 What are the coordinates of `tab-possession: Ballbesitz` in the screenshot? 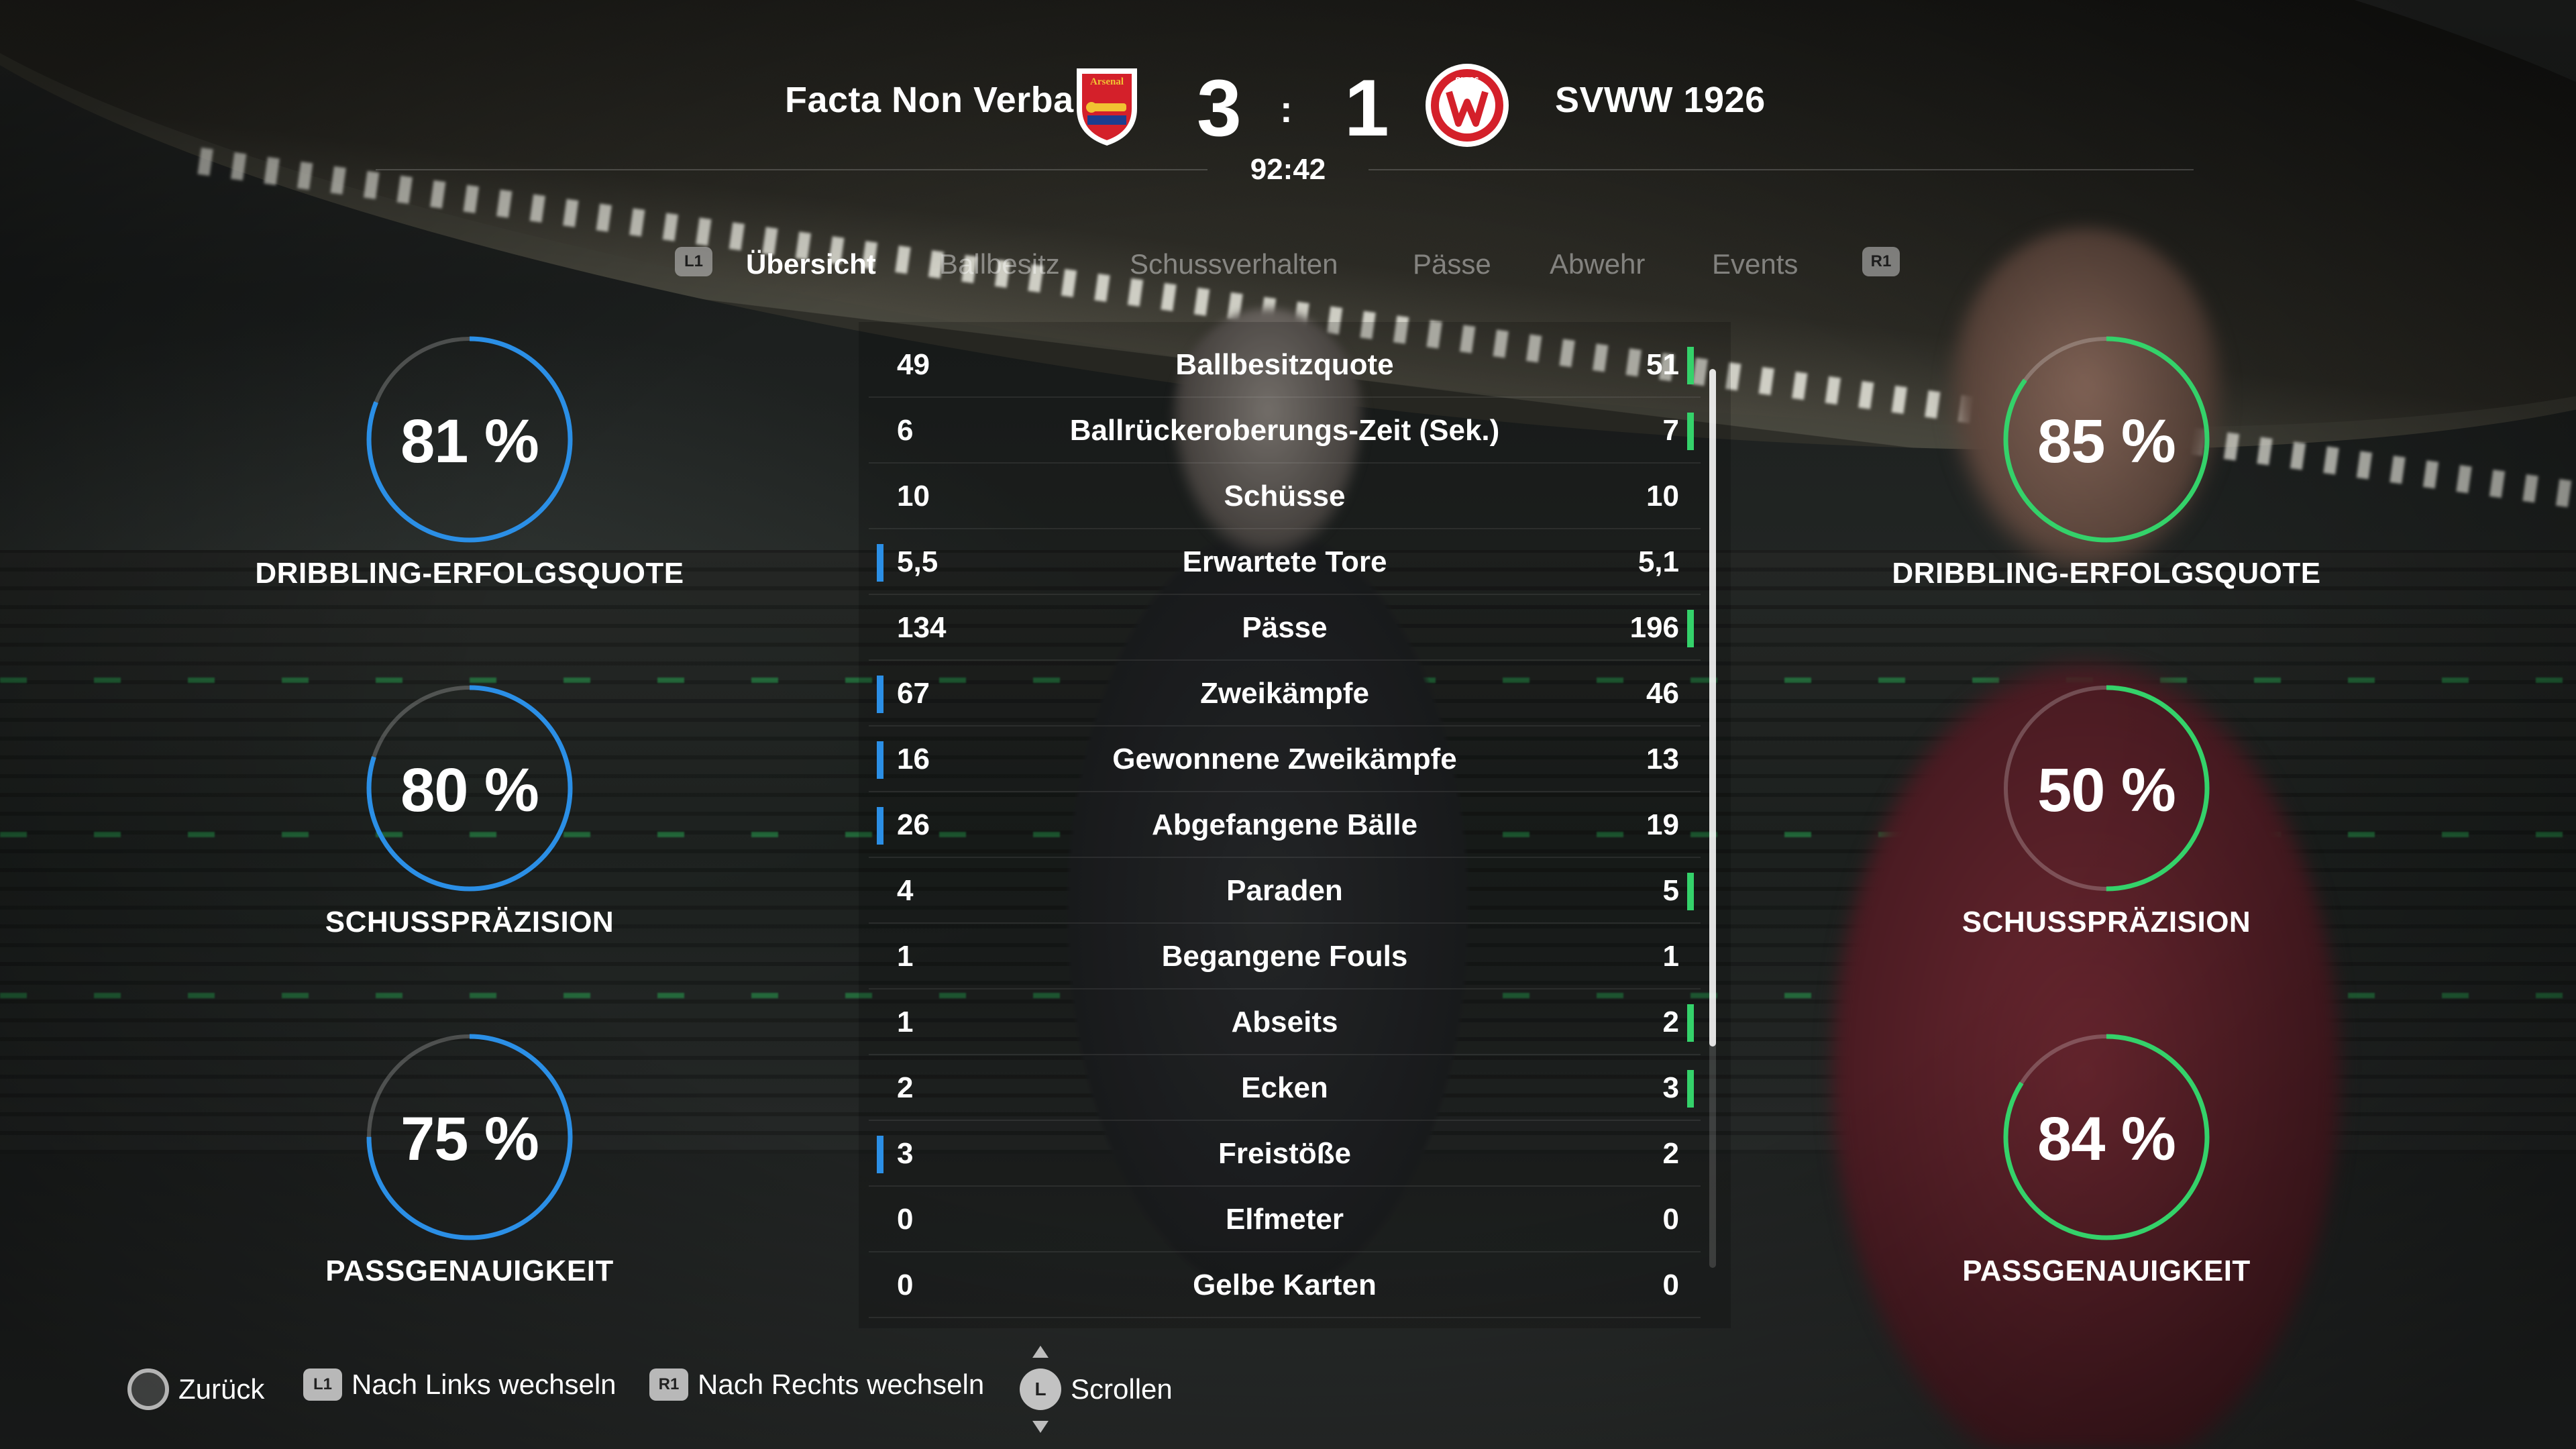 It's located at (999, 264).